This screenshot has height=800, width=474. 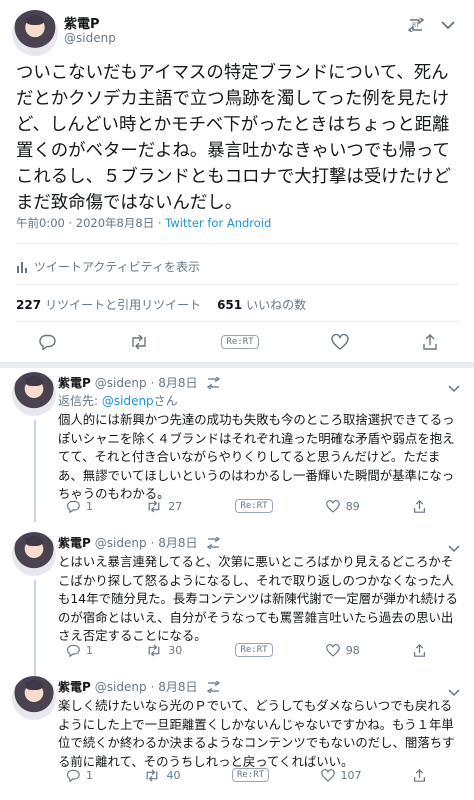 I want to click on like-action: 98, so click(x=342, y=650).